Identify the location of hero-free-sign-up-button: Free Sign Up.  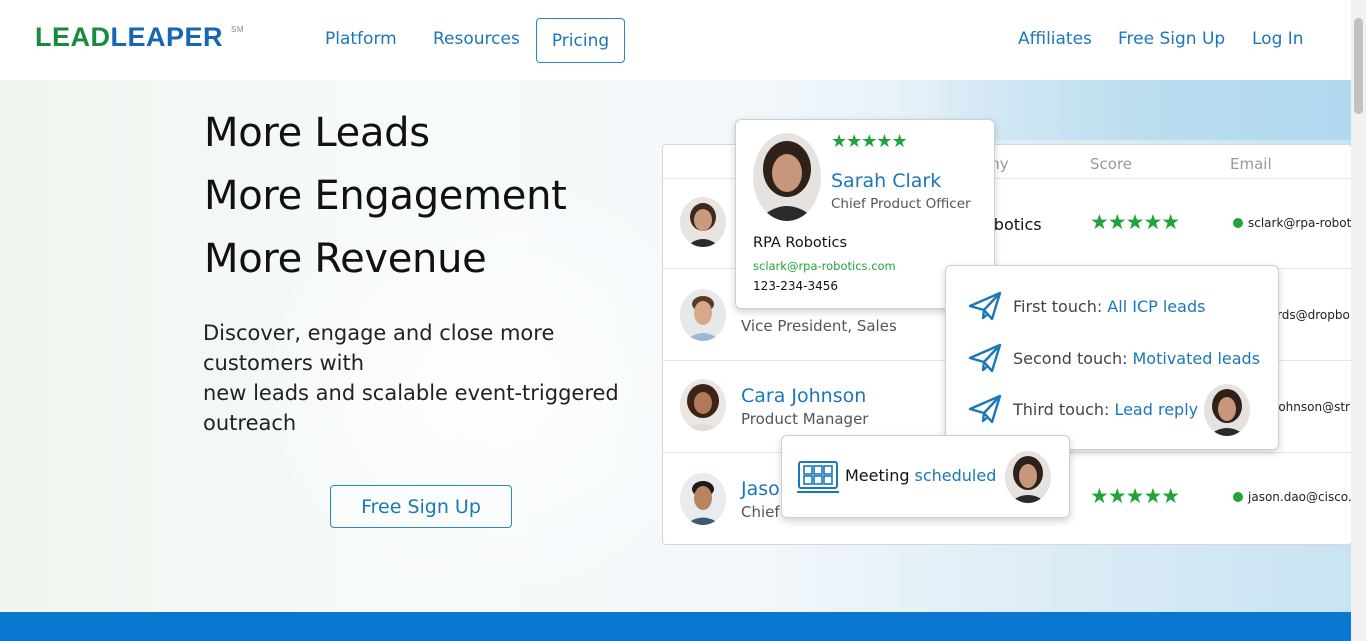
(421, 506).